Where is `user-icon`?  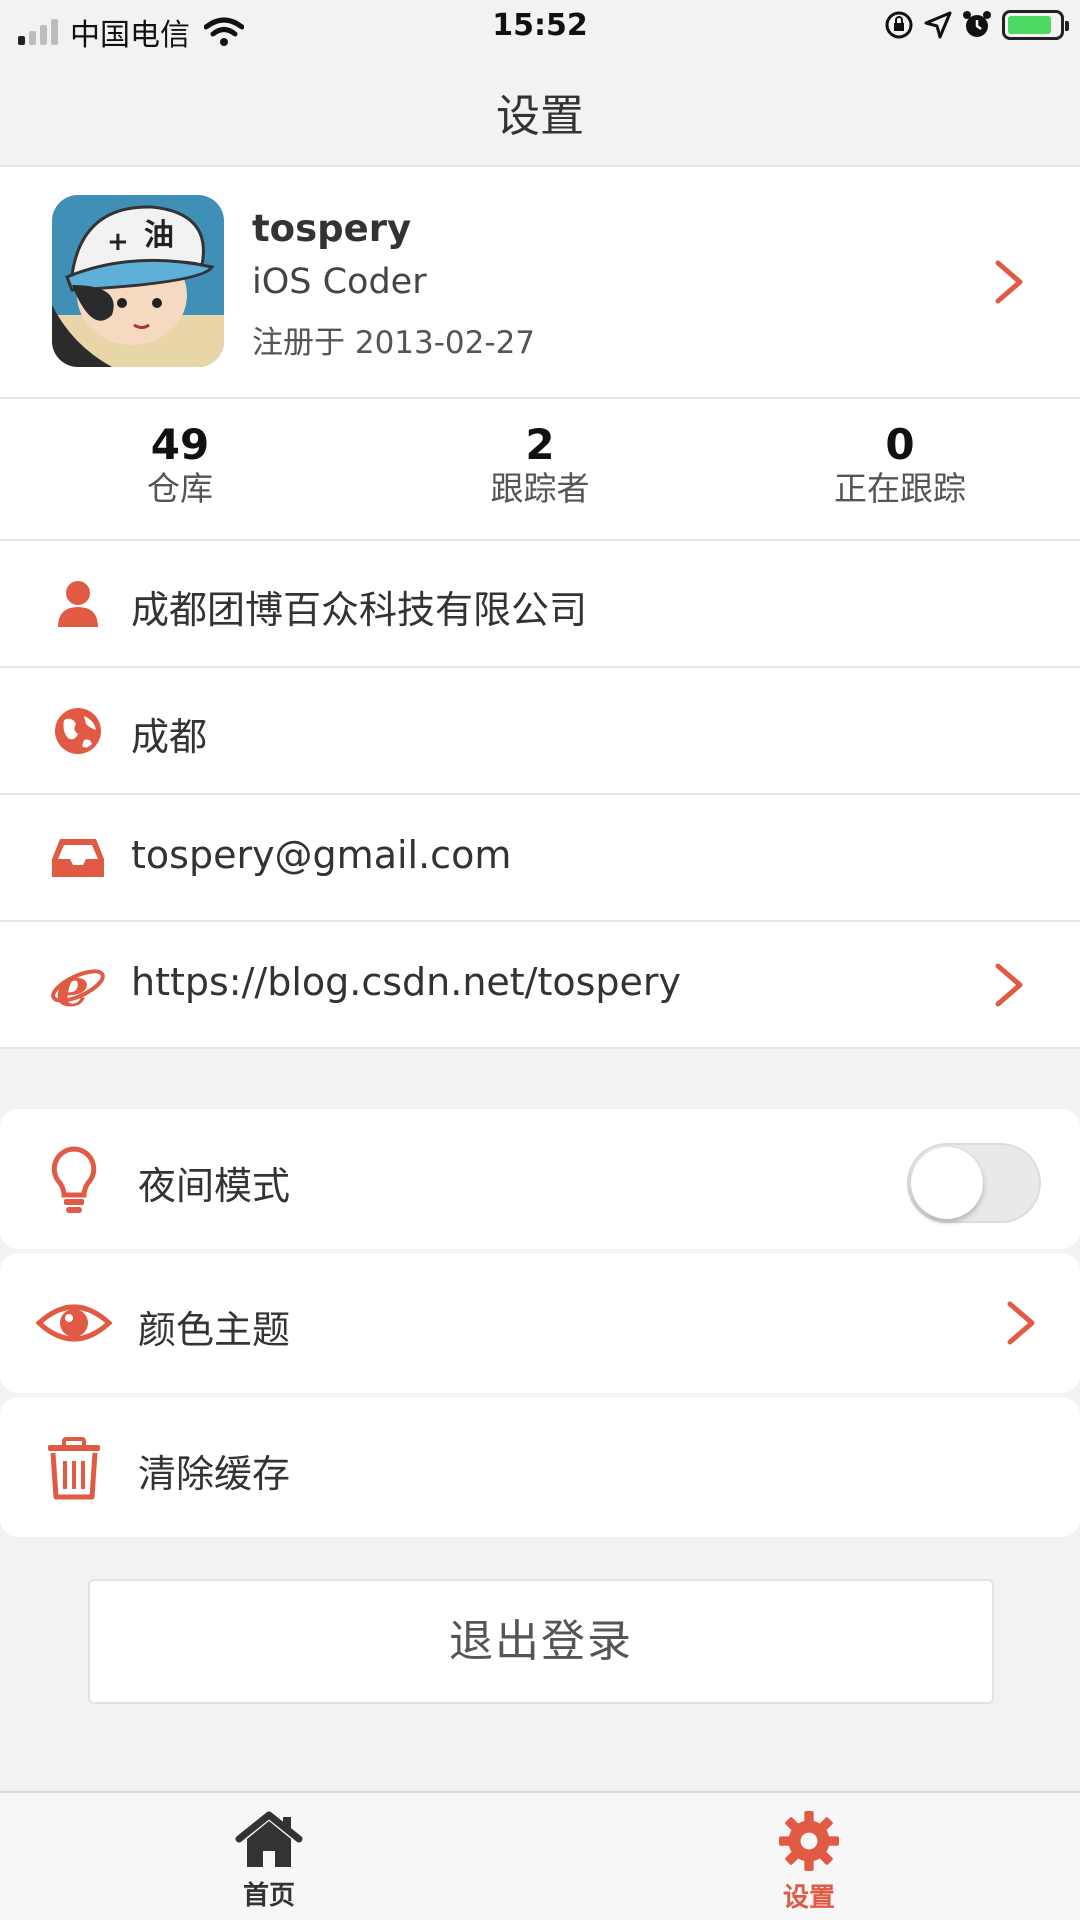
user-icon is located at coordinates (78, 604).